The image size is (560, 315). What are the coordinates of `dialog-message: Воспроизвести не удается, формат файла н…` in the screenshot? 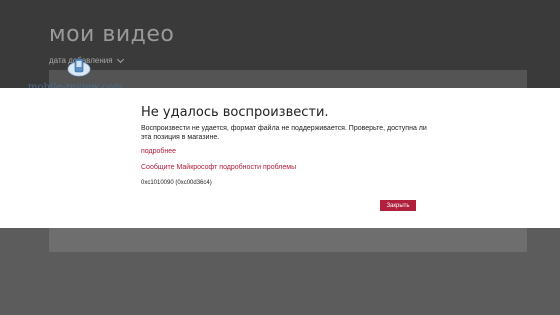 It's located at (284, 133).